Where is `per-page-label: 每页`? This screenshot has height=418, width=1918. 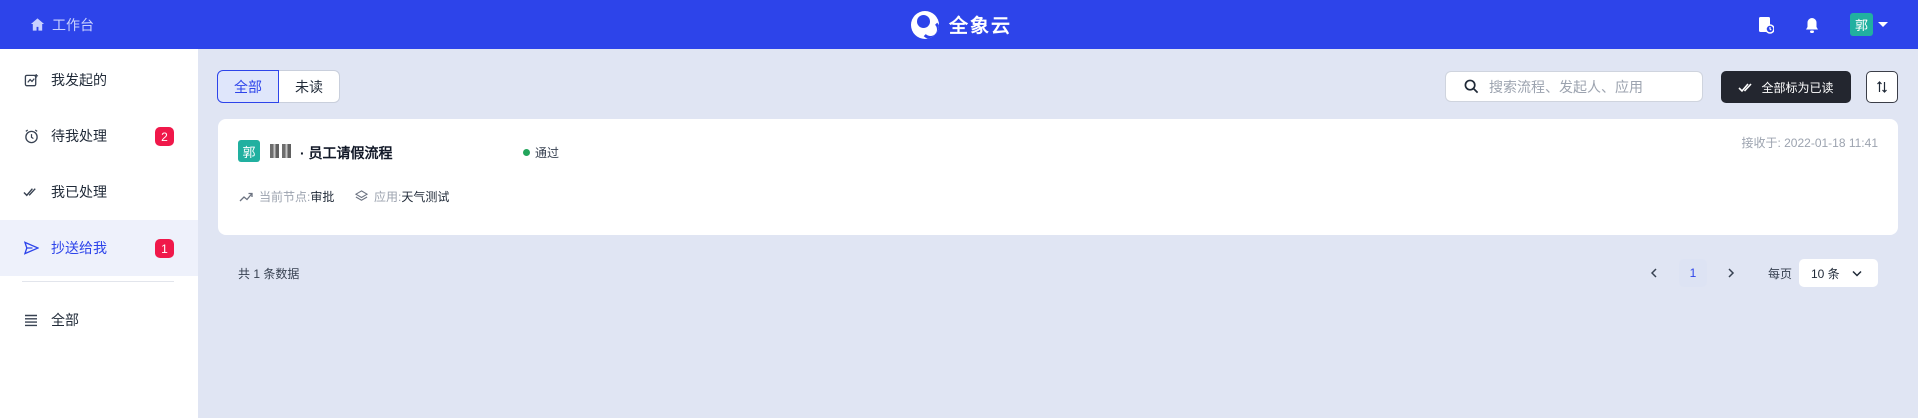
per-page-label: 每页 is located at coordinates (1780, 274).